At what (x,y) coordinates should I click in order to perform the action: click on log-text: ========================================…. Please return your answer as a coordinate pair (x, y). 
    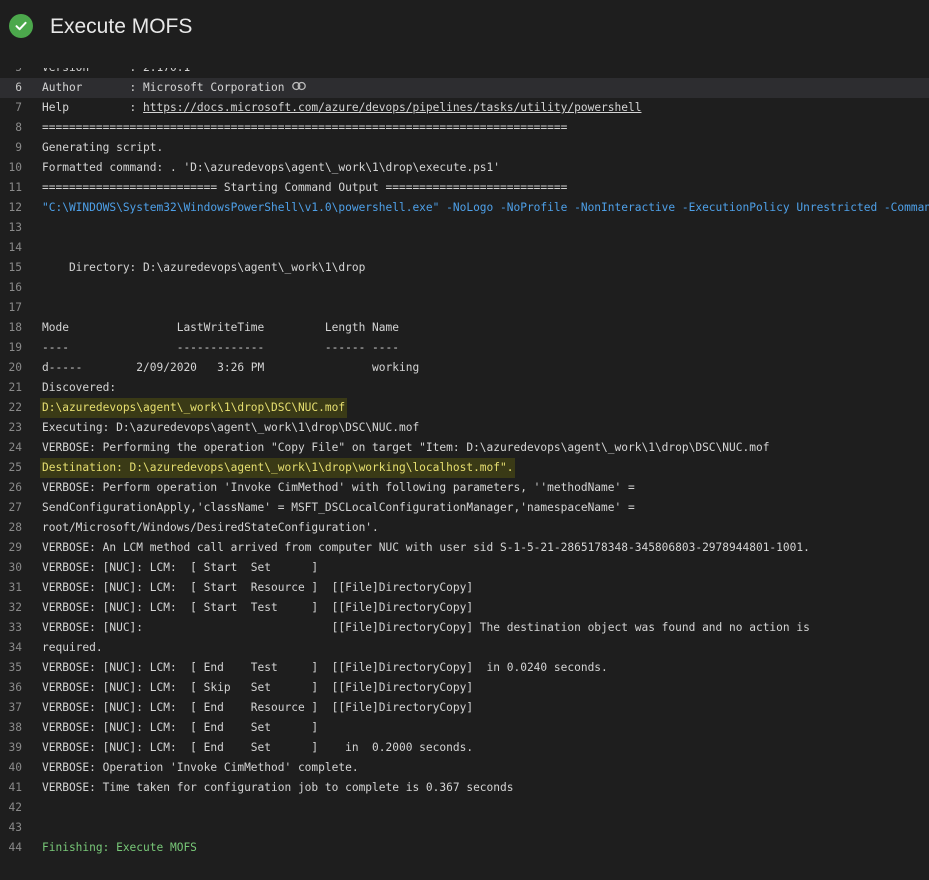
    Looking at the image, I should click on (304, 128).